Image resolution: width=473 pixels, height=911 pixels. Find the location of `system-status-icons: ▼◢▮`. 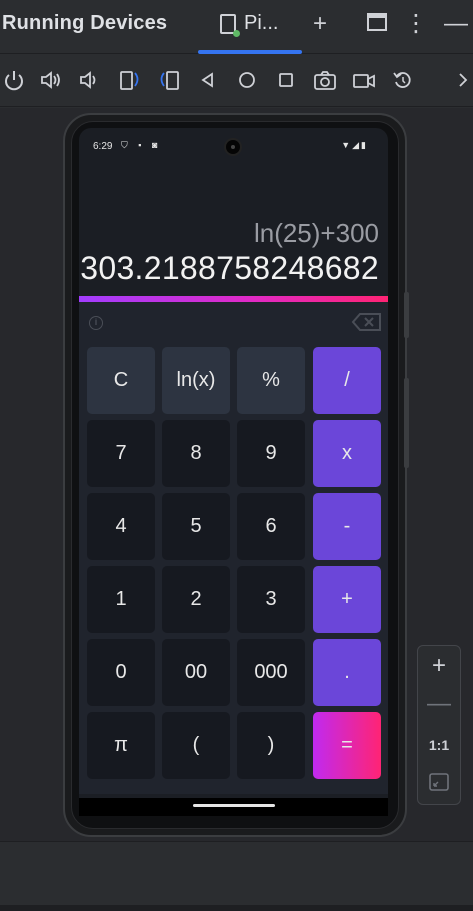

system-status-icons: ▼◢▮ is located at coordinates (354, 145).